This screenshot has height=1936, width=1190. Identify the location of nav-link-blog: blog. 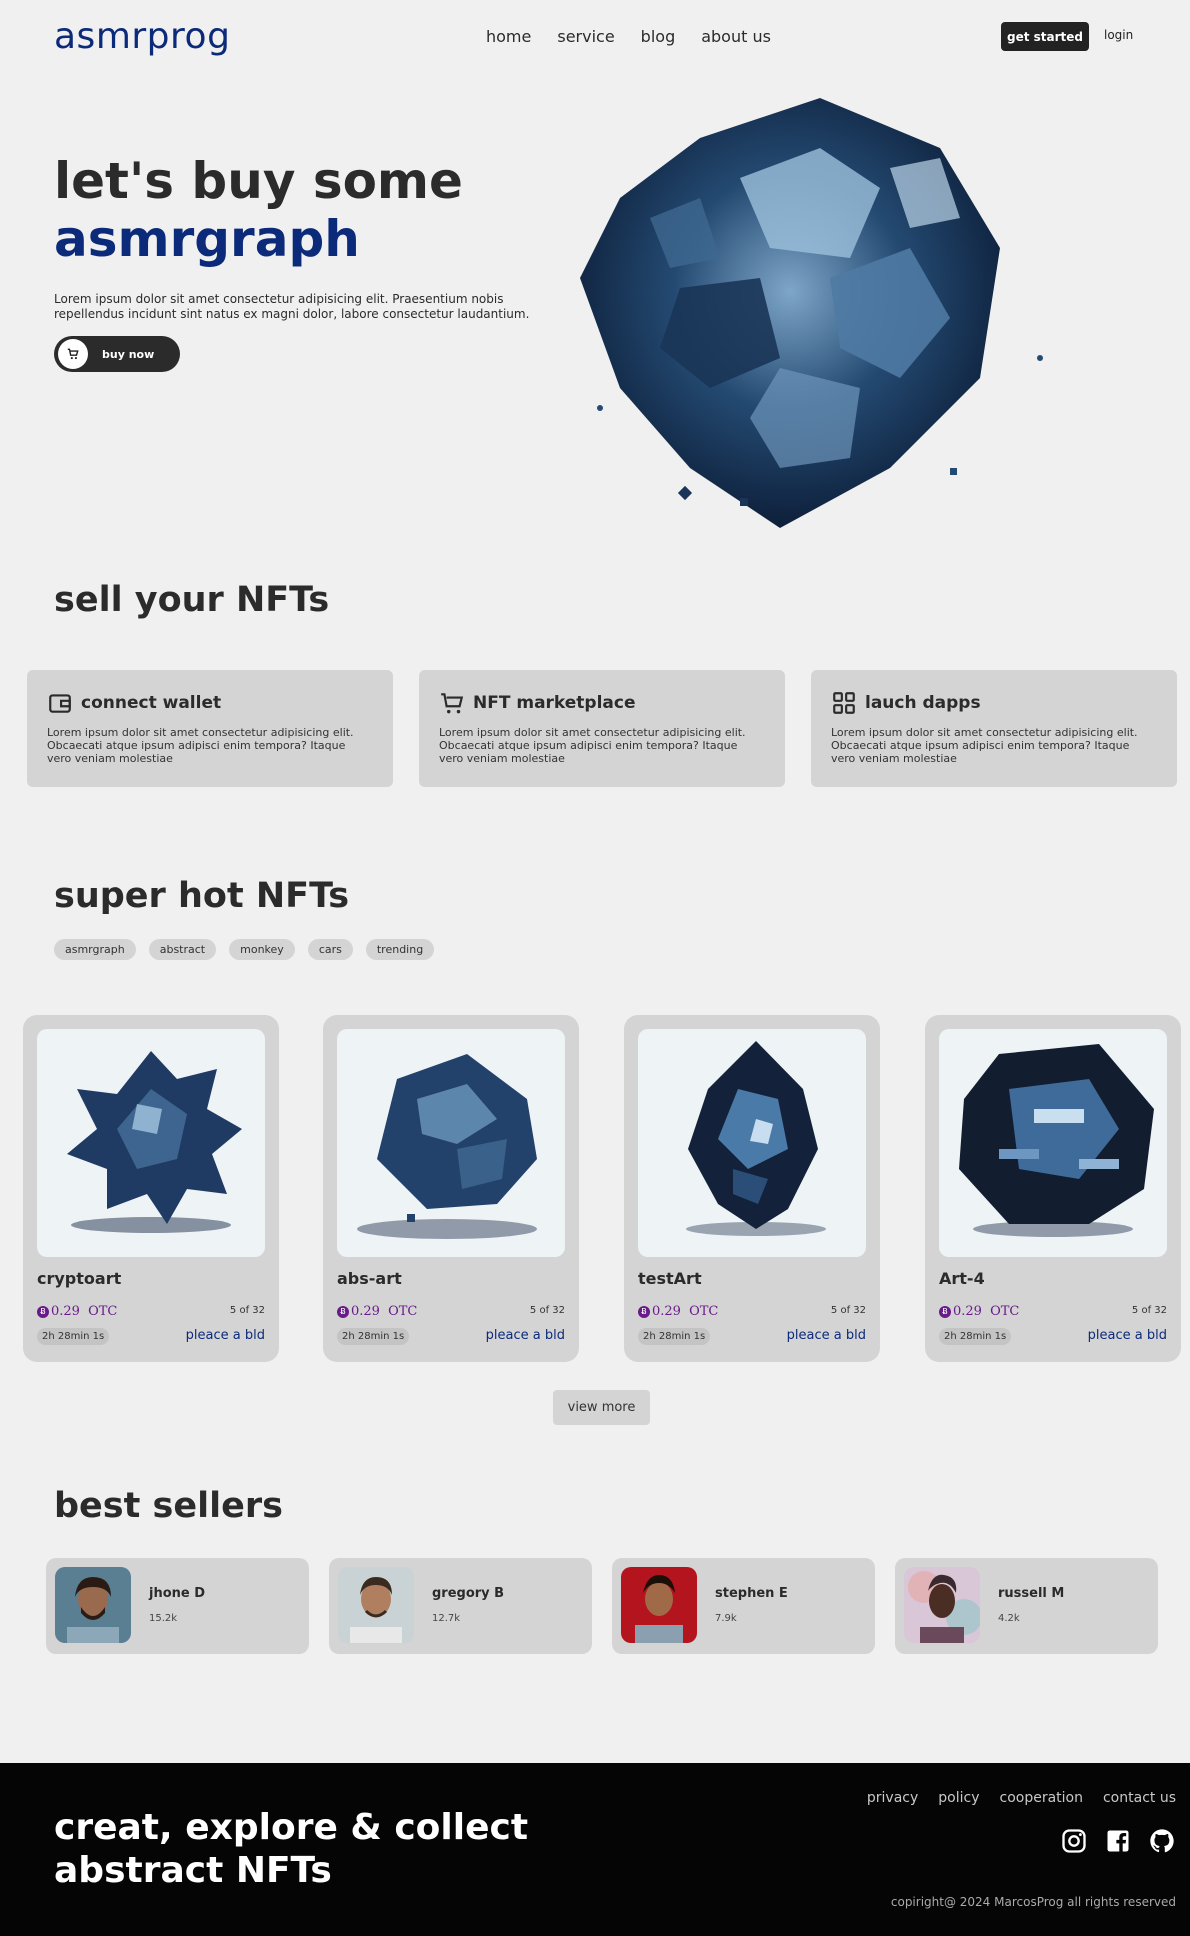
(658, 36).